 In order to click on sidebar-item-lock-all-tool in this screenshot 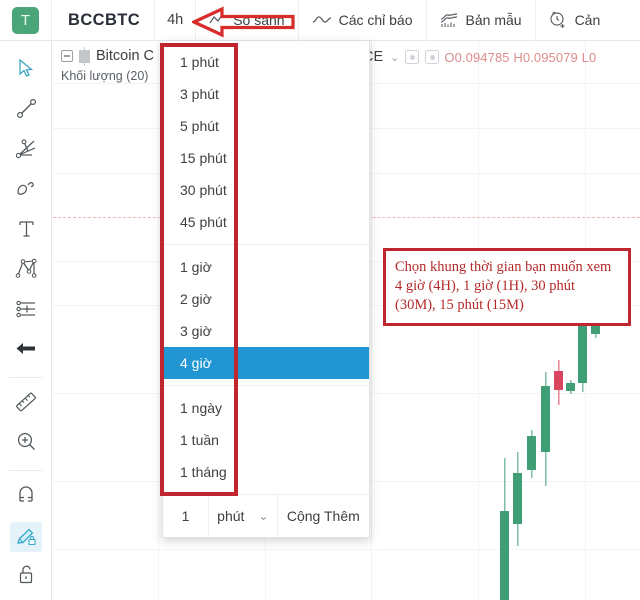, I will do `click(26, 577)`.